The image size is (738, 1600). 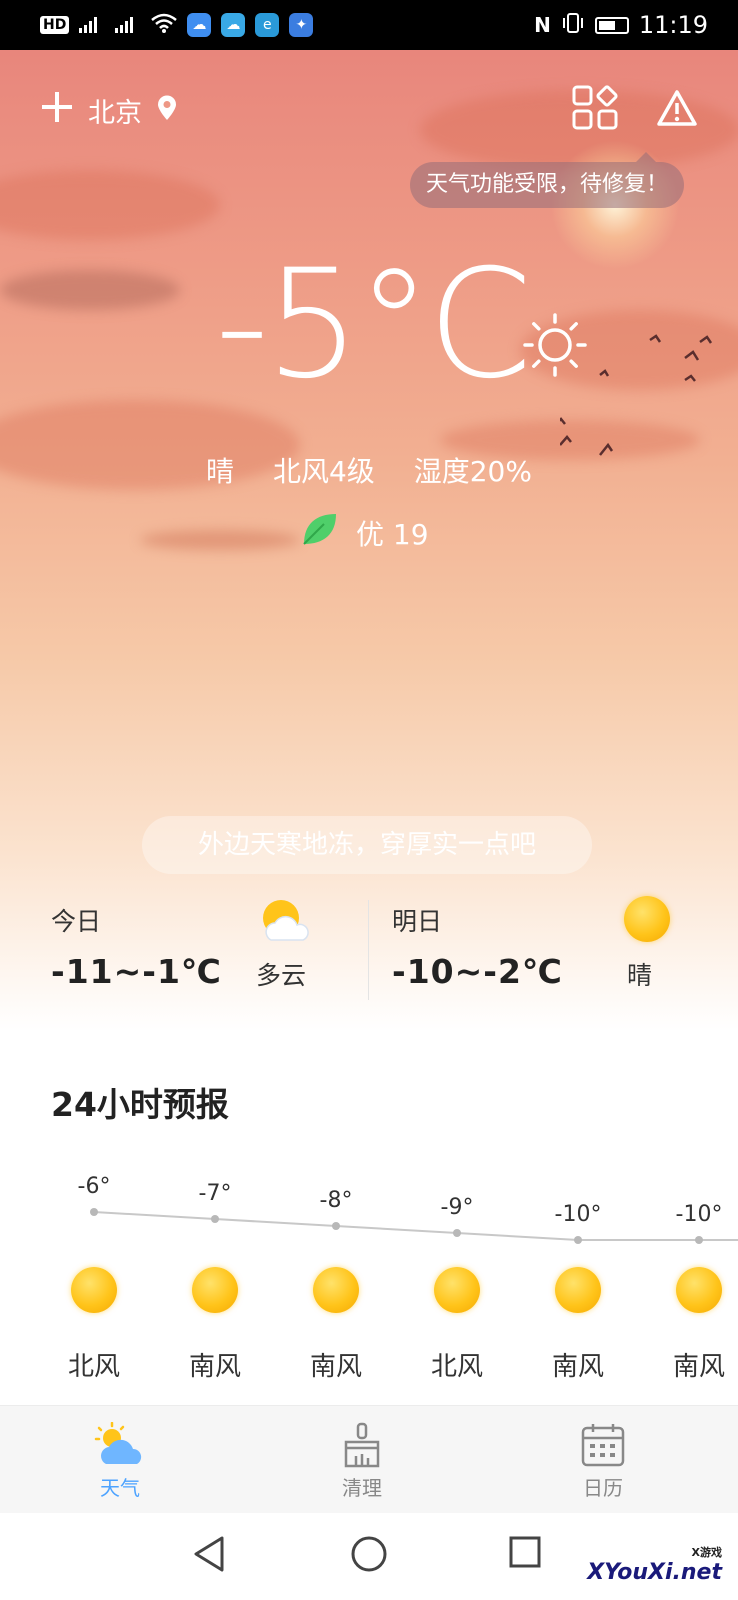 I want to click on hour-temp: -9°, so click(x=457, y=1207).